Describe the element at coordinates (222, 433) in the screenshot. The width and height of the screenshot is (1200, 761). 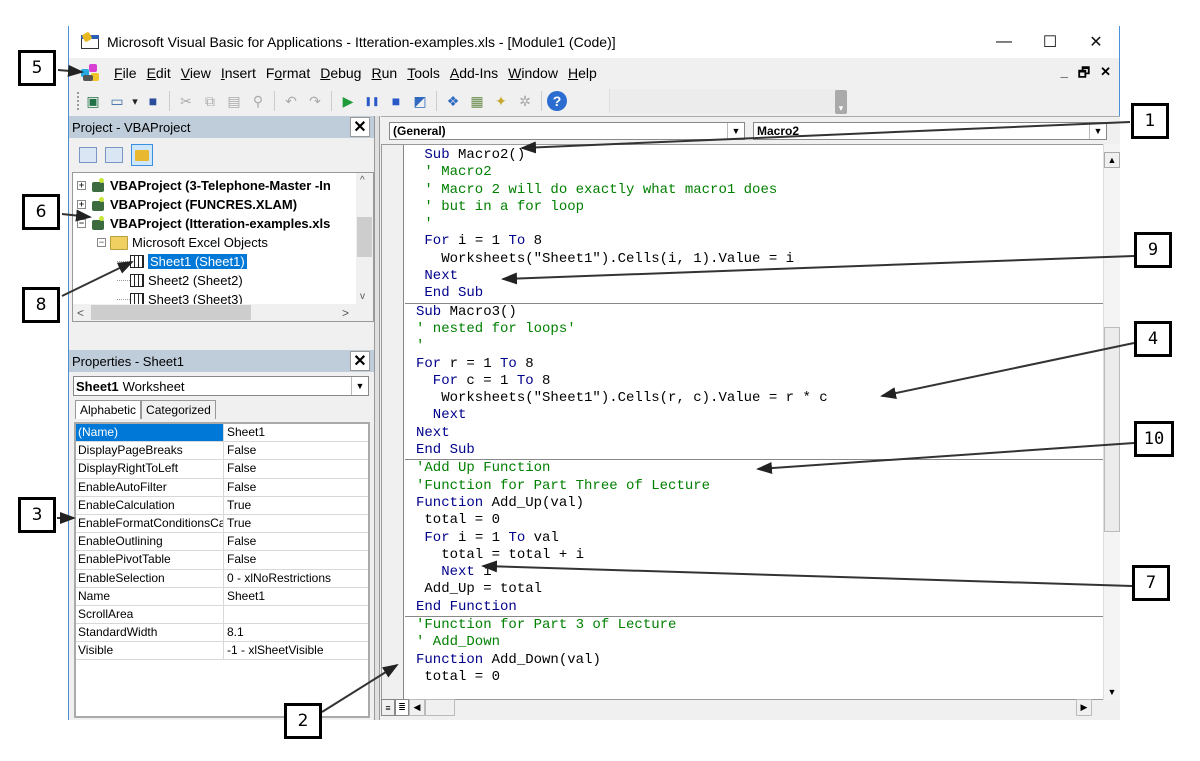
I see `property-row: (Name) Sheet1` at that location.